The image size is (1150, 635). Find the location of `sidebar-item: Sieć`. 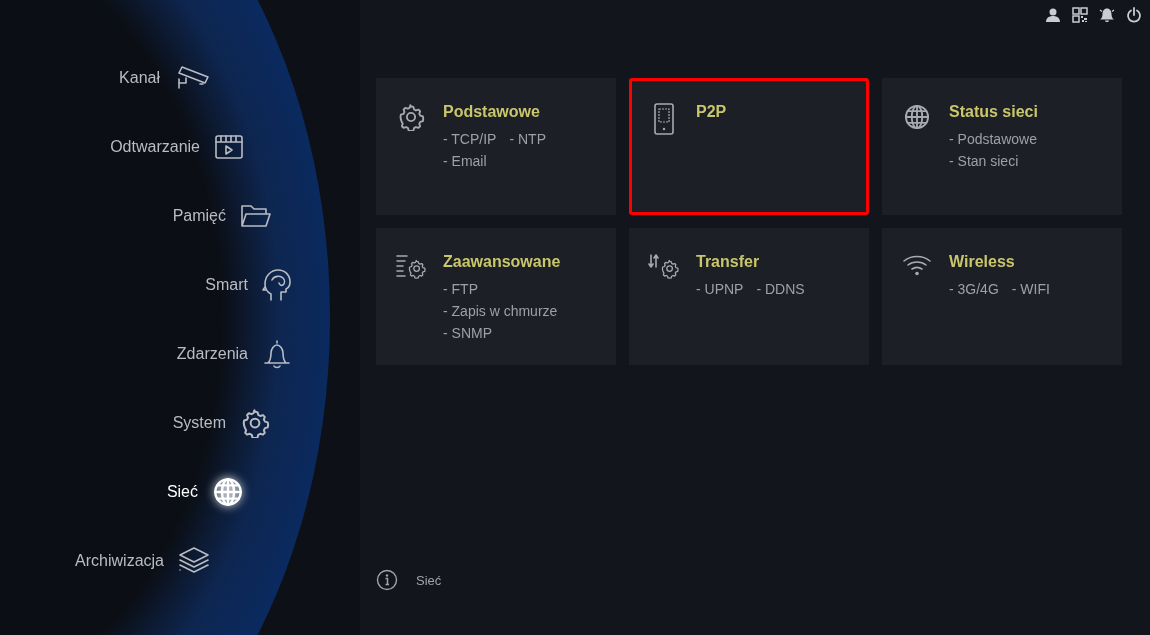

sidebar-item: Sieć is located at coordinates (122, 492).